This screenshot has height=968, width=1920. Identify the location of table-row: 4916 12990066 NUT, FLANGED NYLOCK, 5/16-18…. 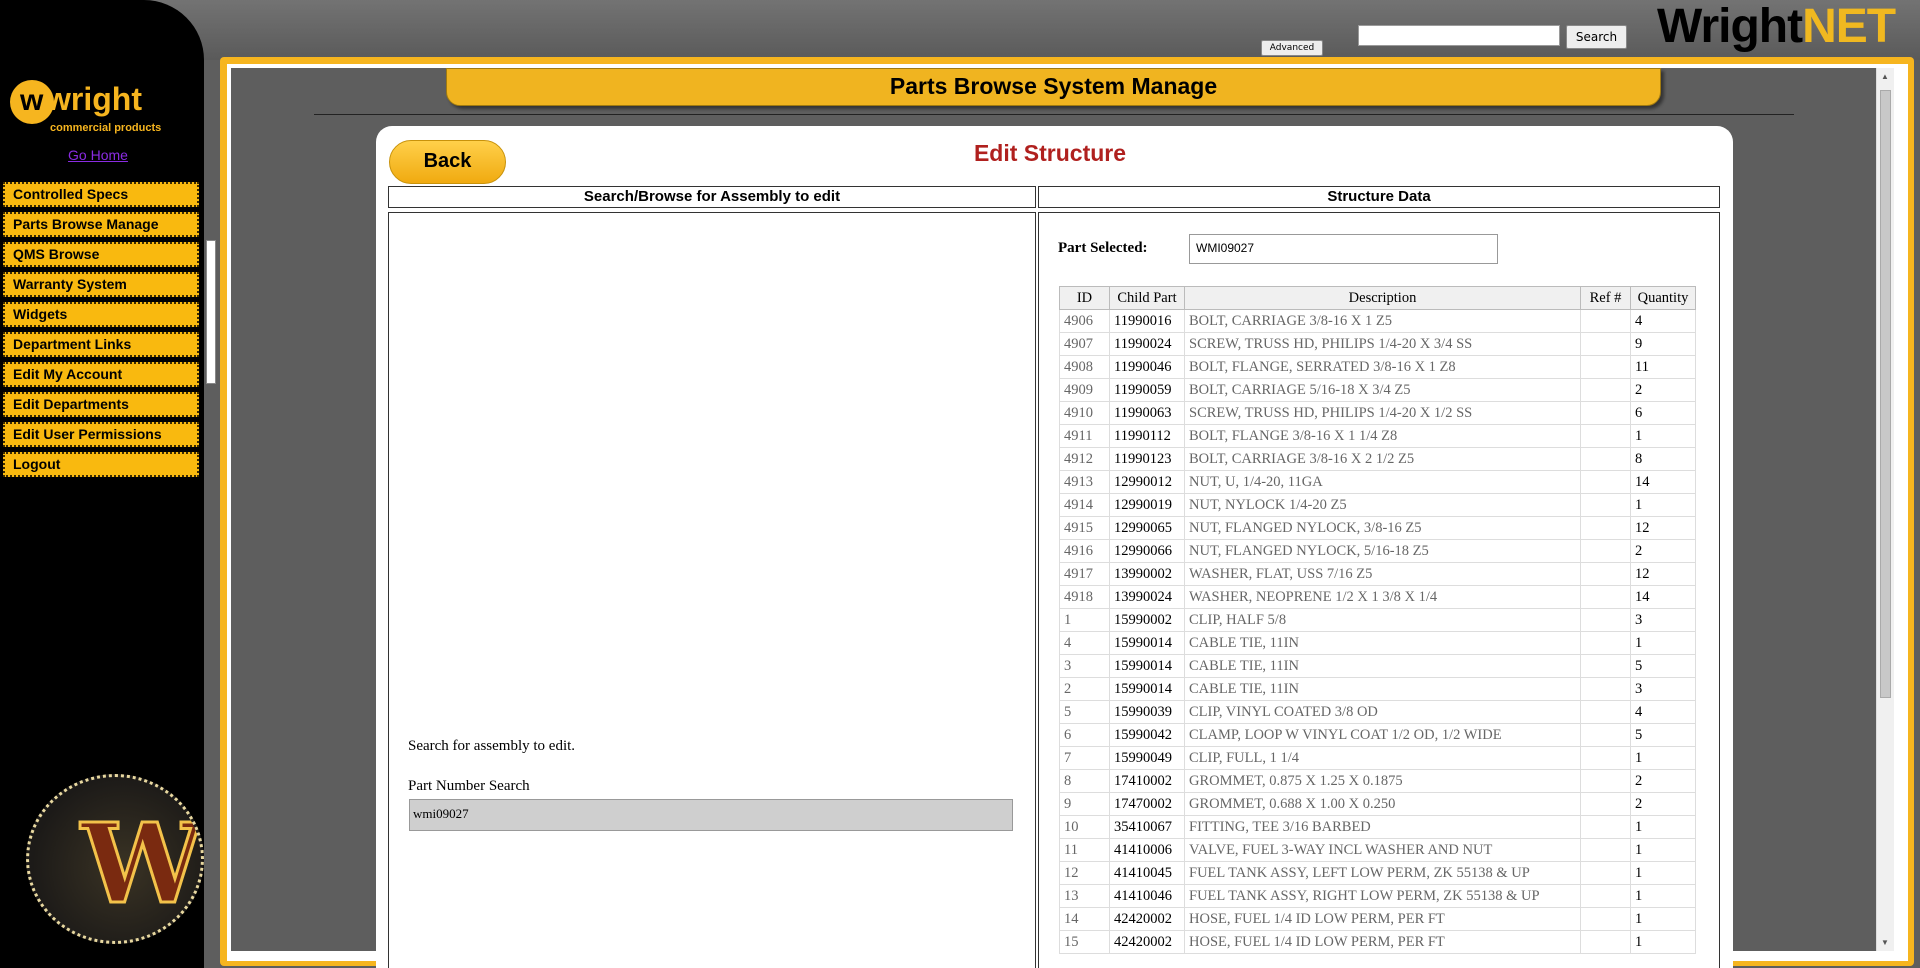
(1377, 551).